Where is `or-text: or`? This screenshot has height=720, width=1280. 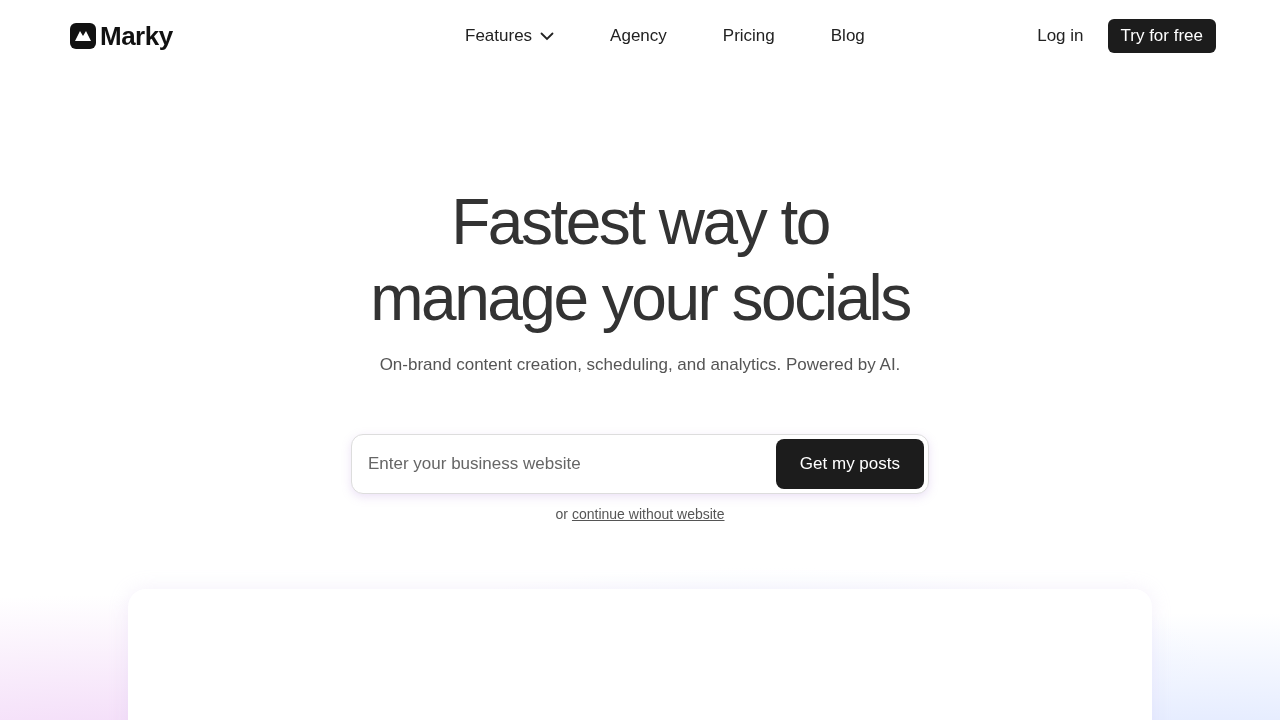 or-text: or is located at coordinates (561, 514).